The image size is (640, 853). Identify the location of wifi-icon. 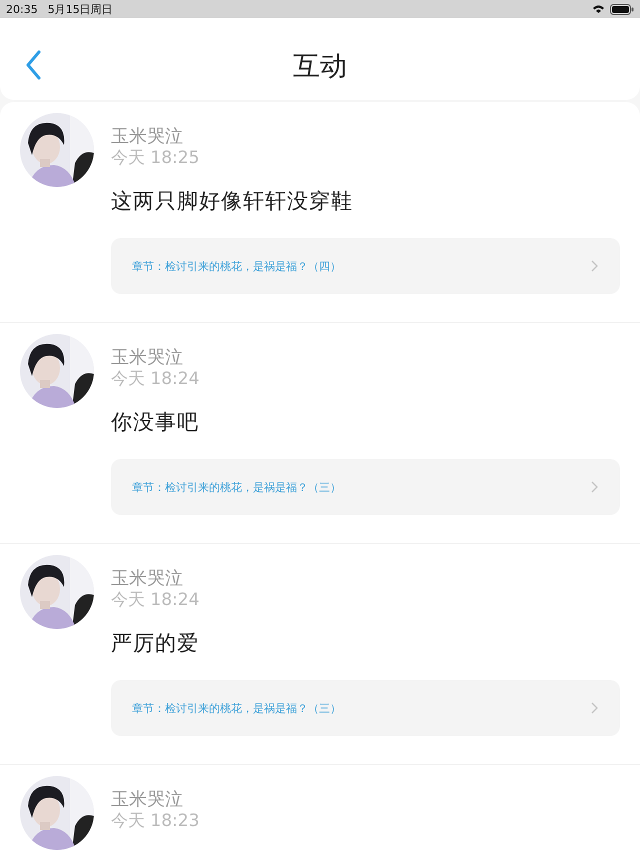
(598, 9).